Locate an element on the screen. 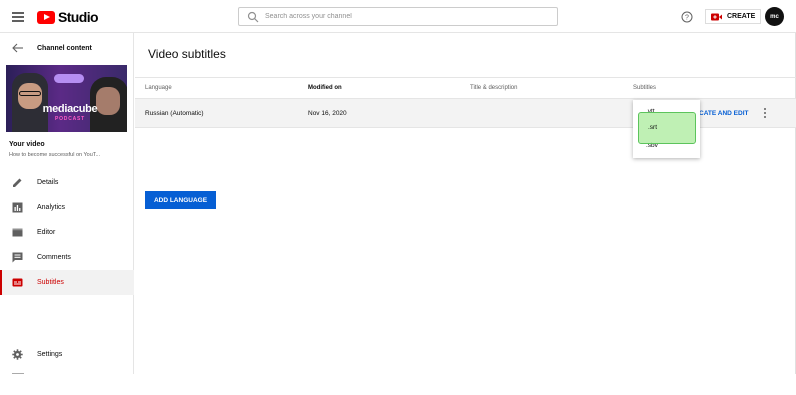  avatar: mc is located at coordinates (774, 16).